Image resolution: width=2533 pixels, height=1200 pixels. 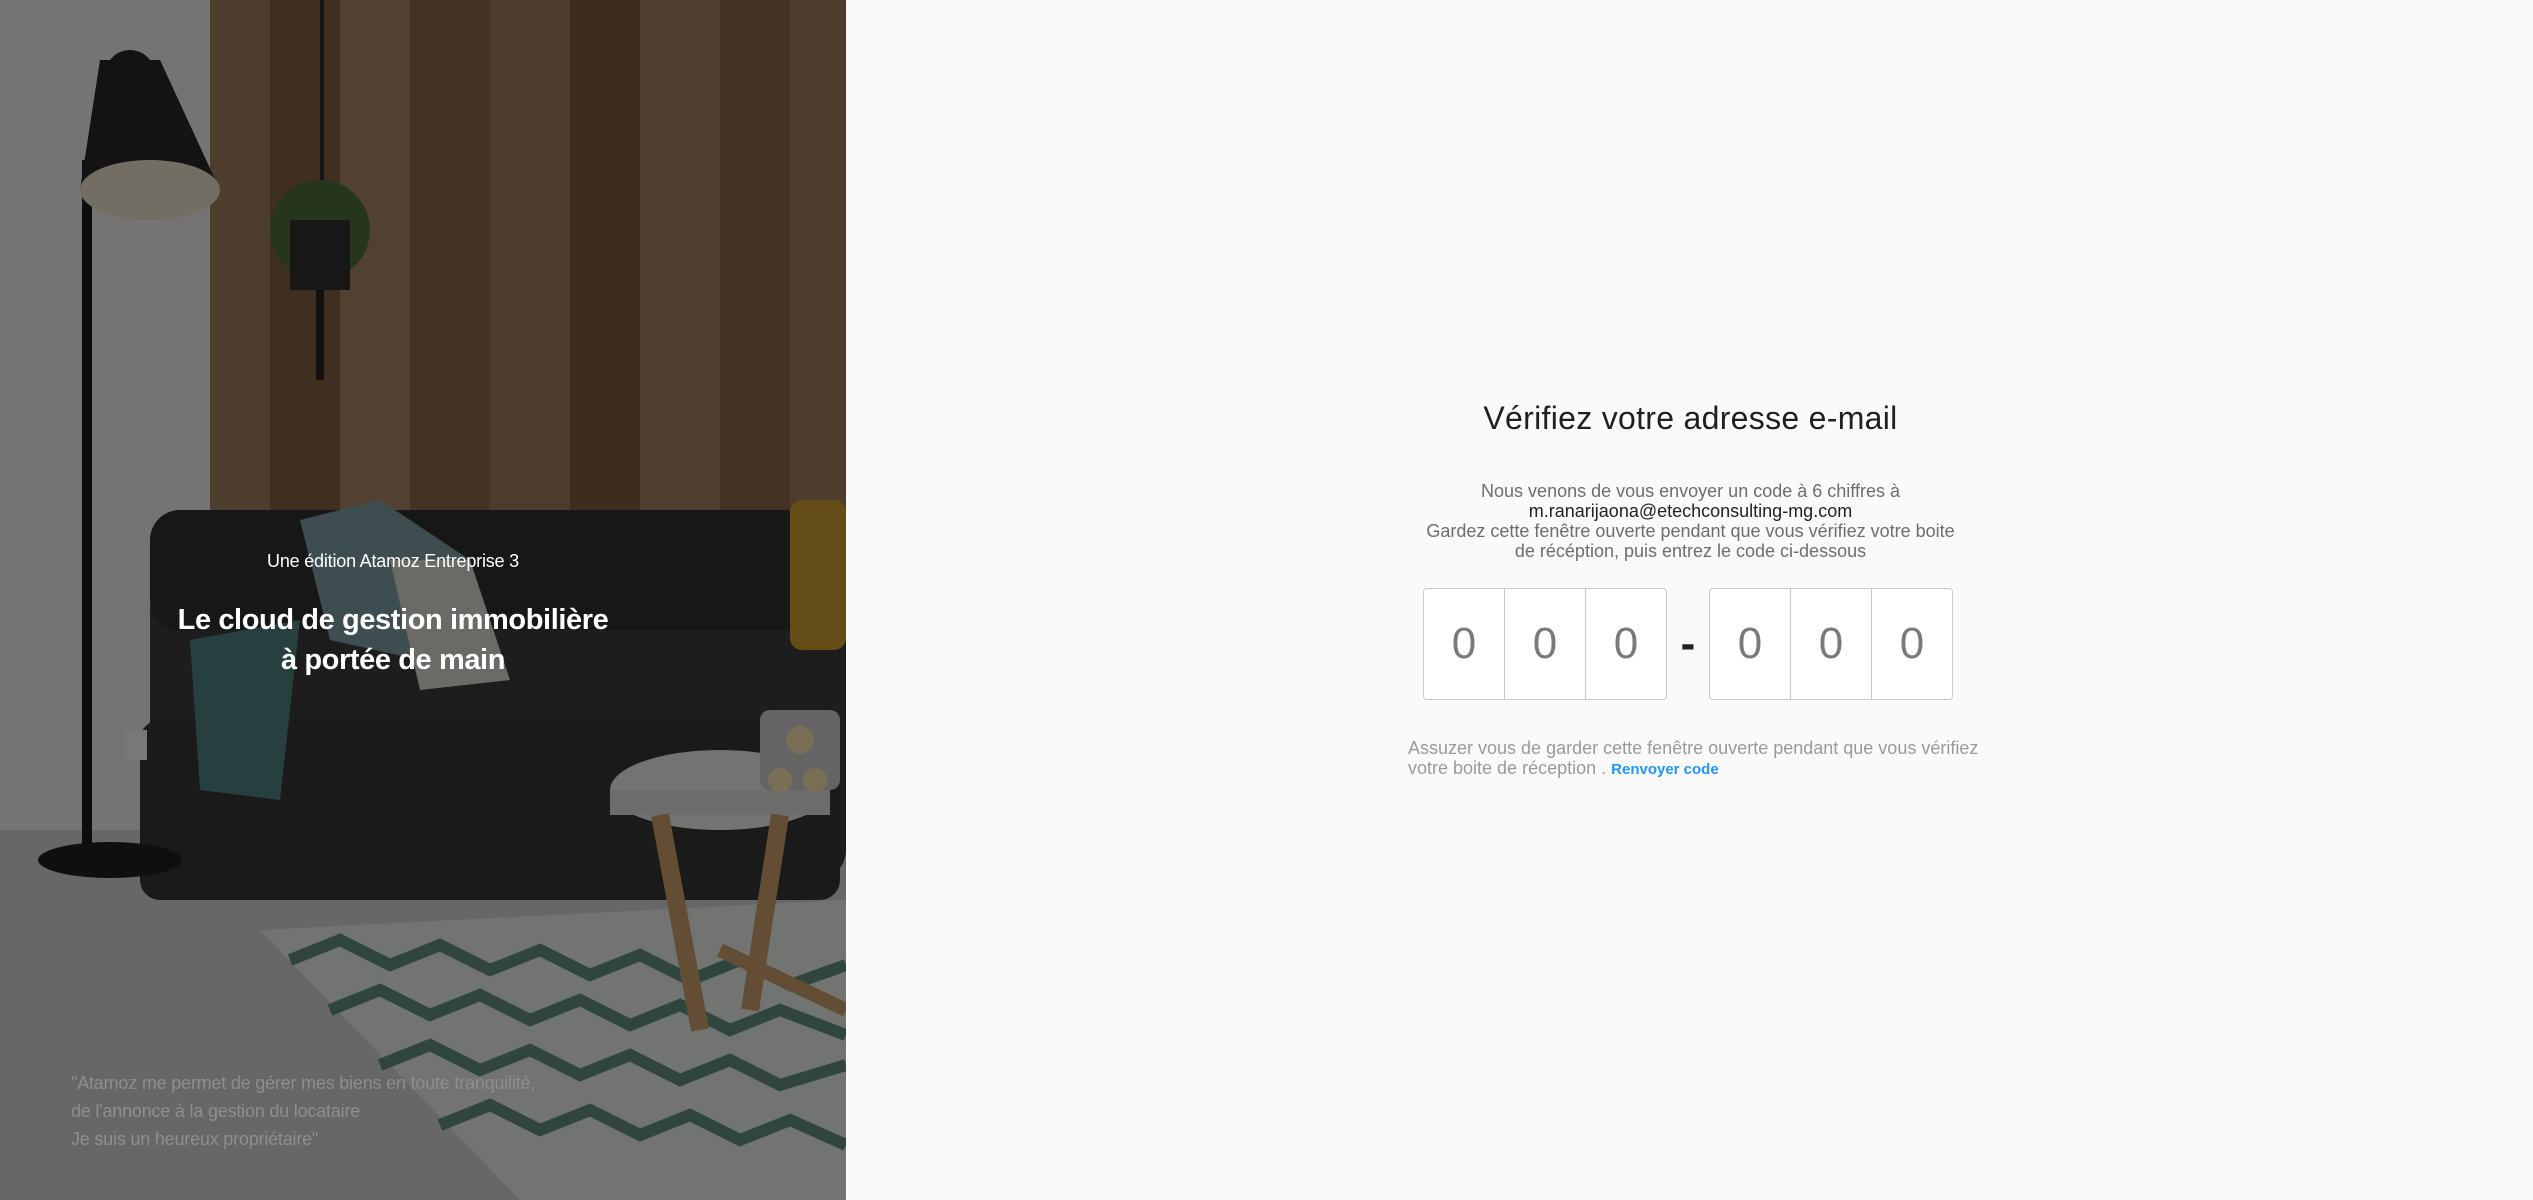 I want to click on resend-code-link: Renvoyer code, so click(x=1665, y=769).